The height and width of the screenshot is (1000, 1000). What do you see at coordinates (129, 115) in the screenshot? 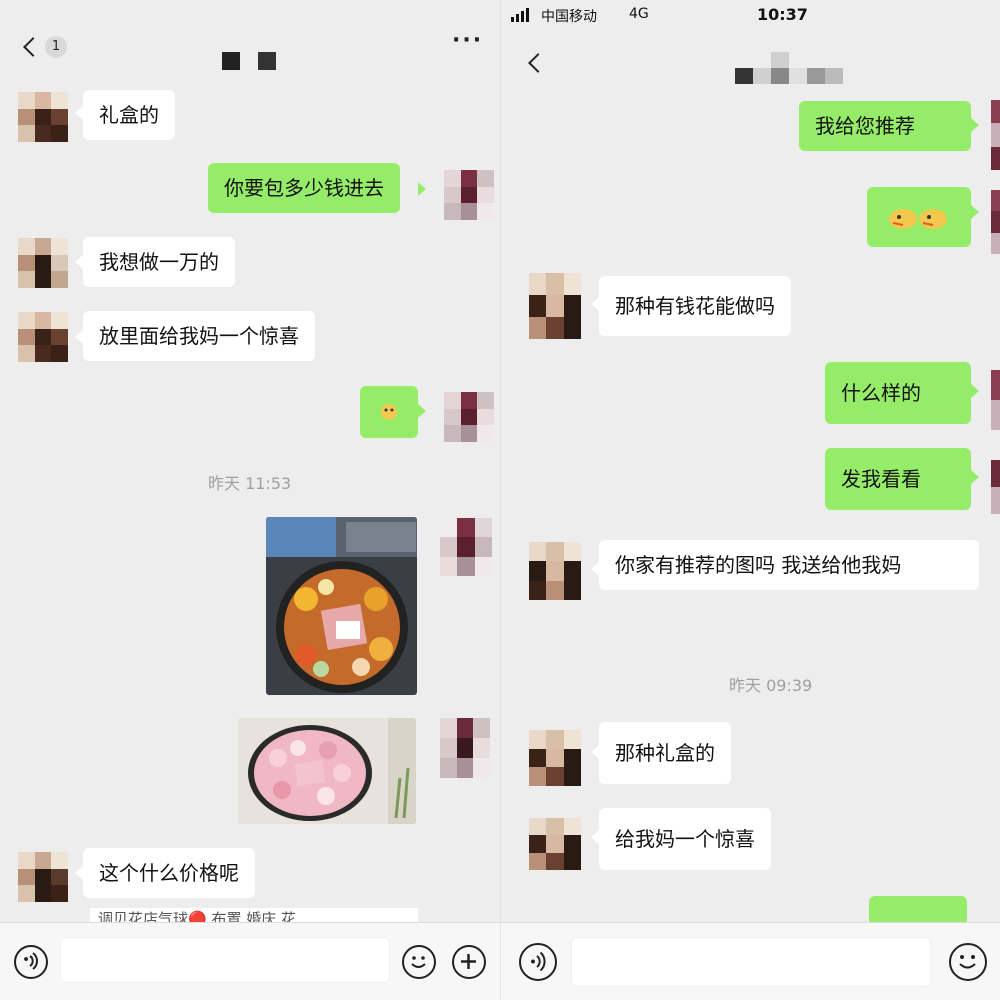
I see `message-incoming: 礼盒的` at bounding box center [129, 115].